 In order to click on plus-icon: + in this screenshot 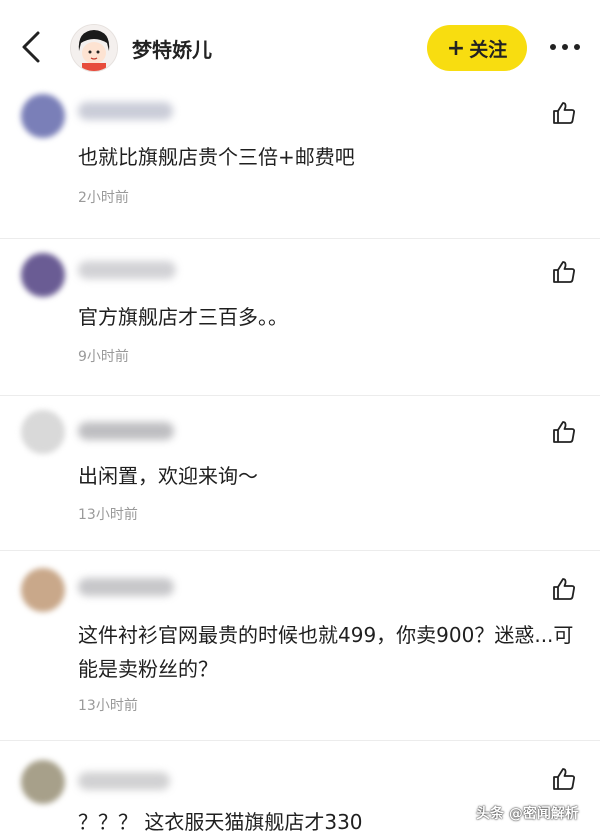, I will do `click(456, 48)`.